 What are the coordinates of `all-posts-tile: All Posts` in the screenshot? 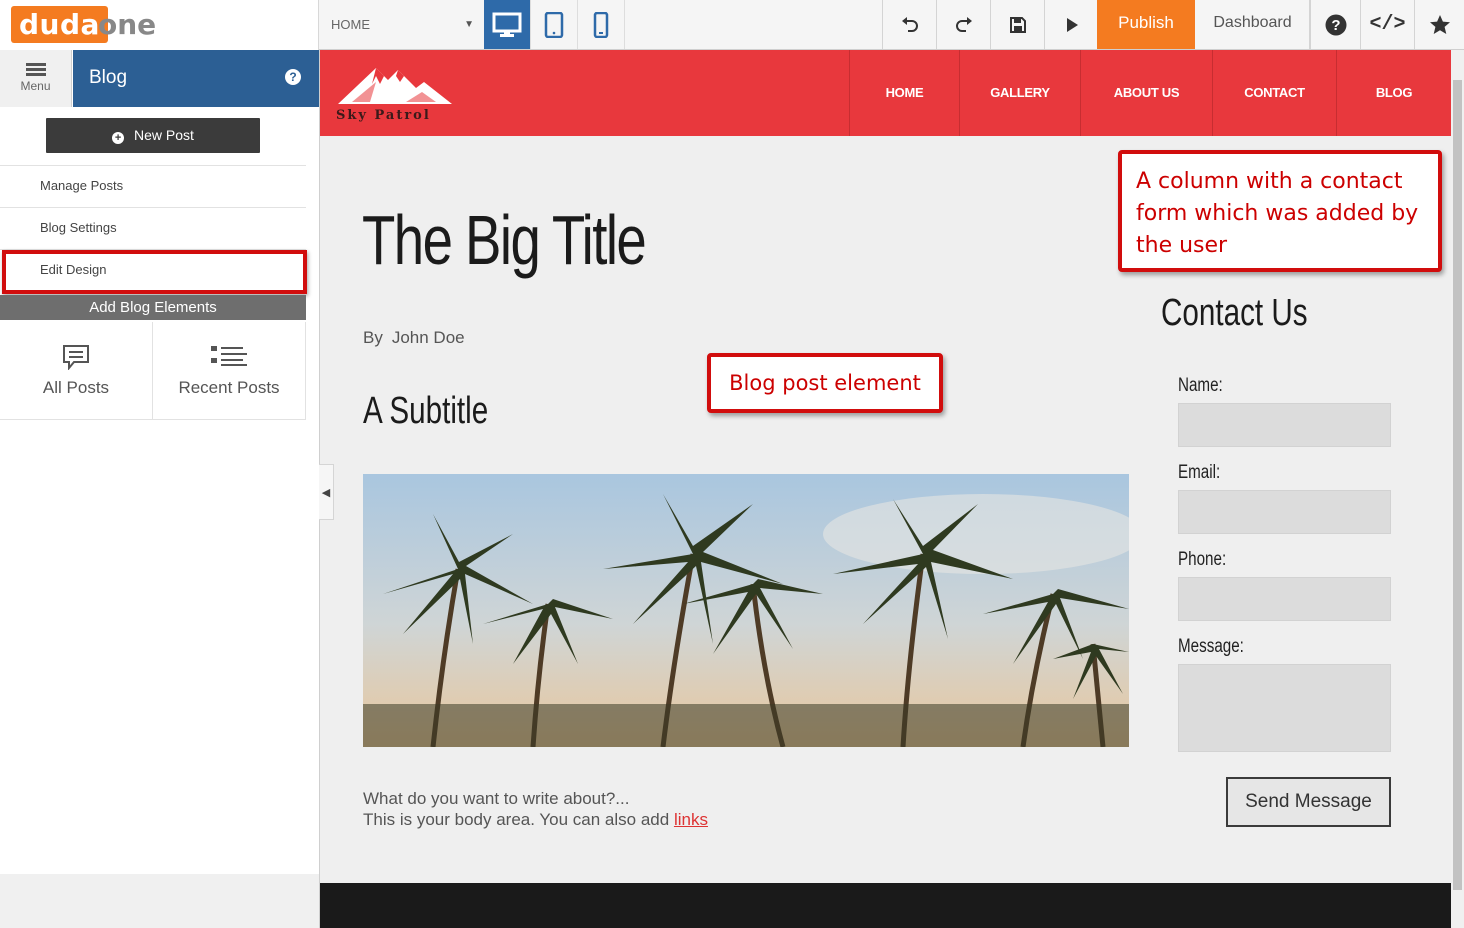 It's located at (76, 371).